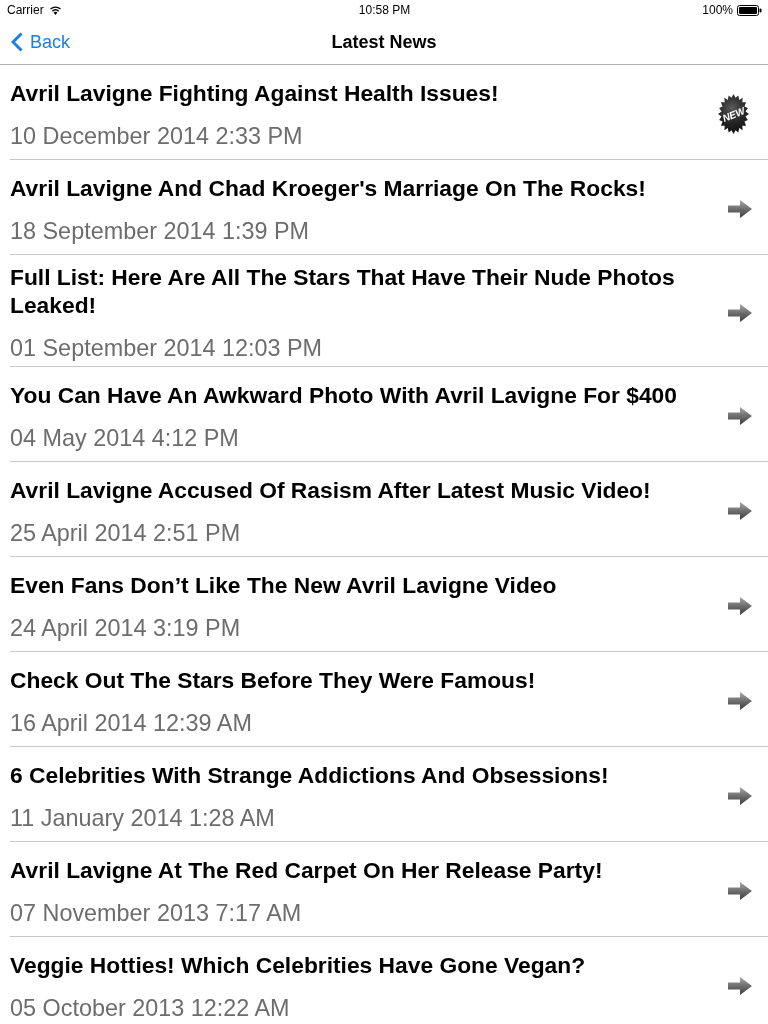 The image size is (768, 1024). I want to click on news-date: 01 September 2014 12:03 PM, so click(166, 348).